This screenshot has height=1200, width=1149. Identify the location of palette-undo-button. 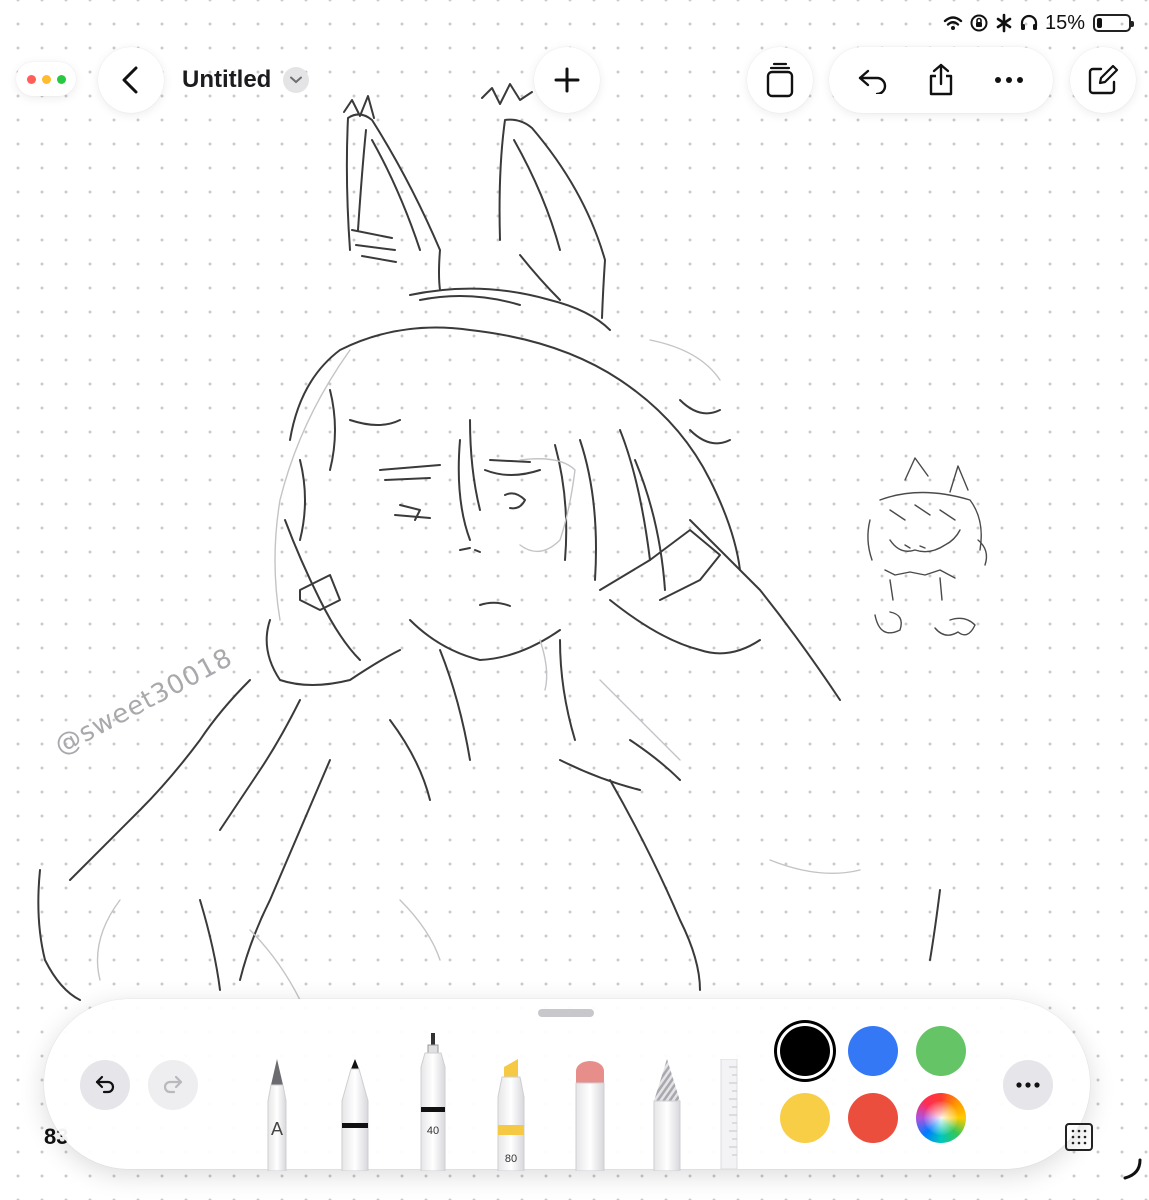
(105, 1085).